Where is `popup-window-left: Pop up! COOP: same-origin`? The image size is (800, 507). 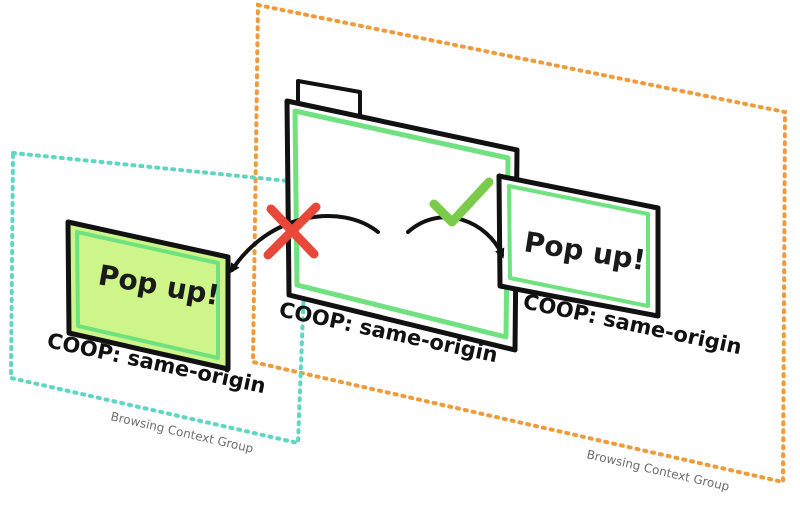 popup-window-left: Pop up! COOP: same-origin is located at coordinates (156, 308).